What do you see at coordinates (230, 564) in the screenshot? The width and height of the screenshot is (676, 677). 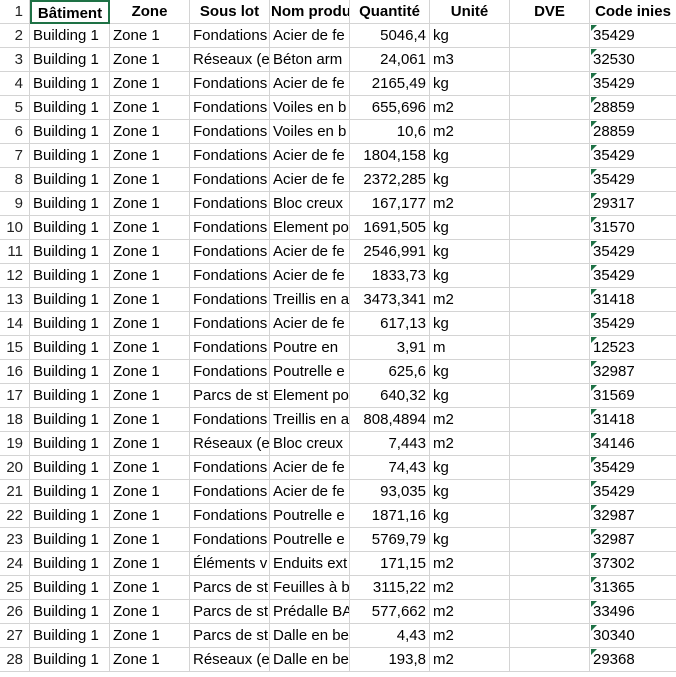 I see `cell-sous-lot: Éléments v` at bounding box center [230, 564].